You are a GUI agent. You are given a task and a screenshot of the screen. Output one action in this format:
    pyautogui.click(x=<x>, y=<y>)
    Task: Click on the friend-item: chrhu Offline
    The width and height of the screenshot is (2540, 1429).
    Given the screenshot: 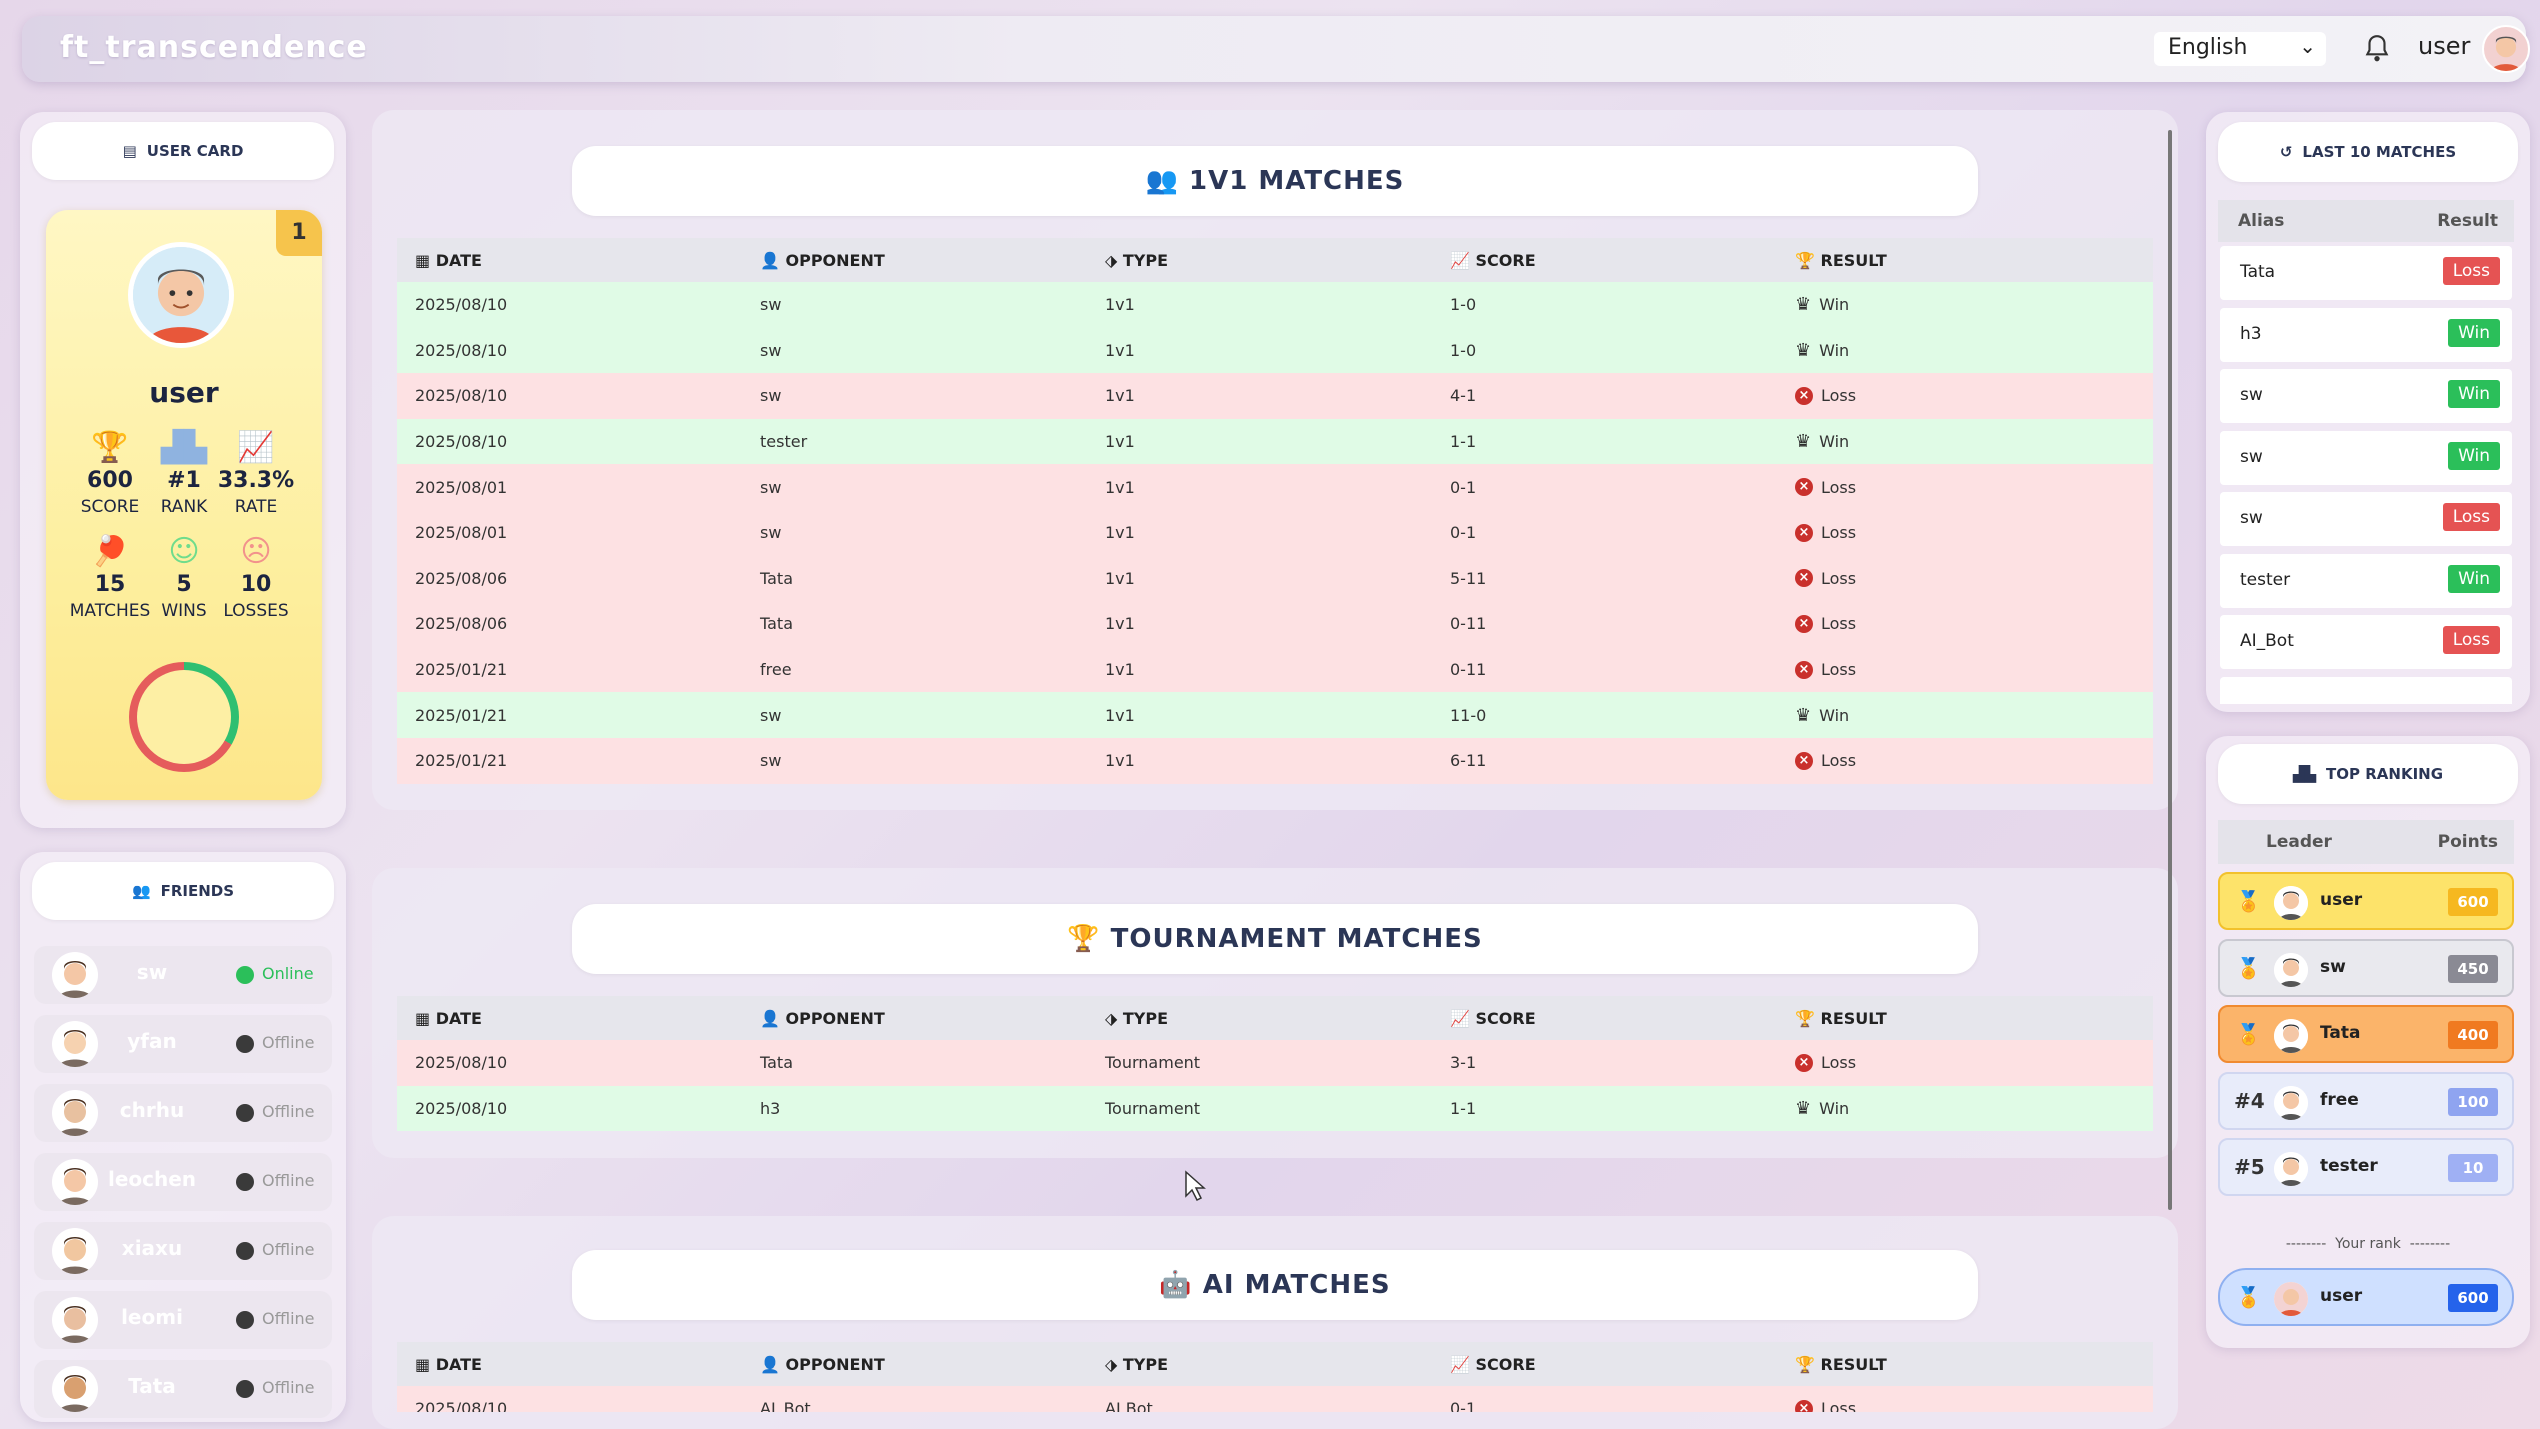 What is the action you would take?
    pyautogui.click(x=183, y=1113)
    